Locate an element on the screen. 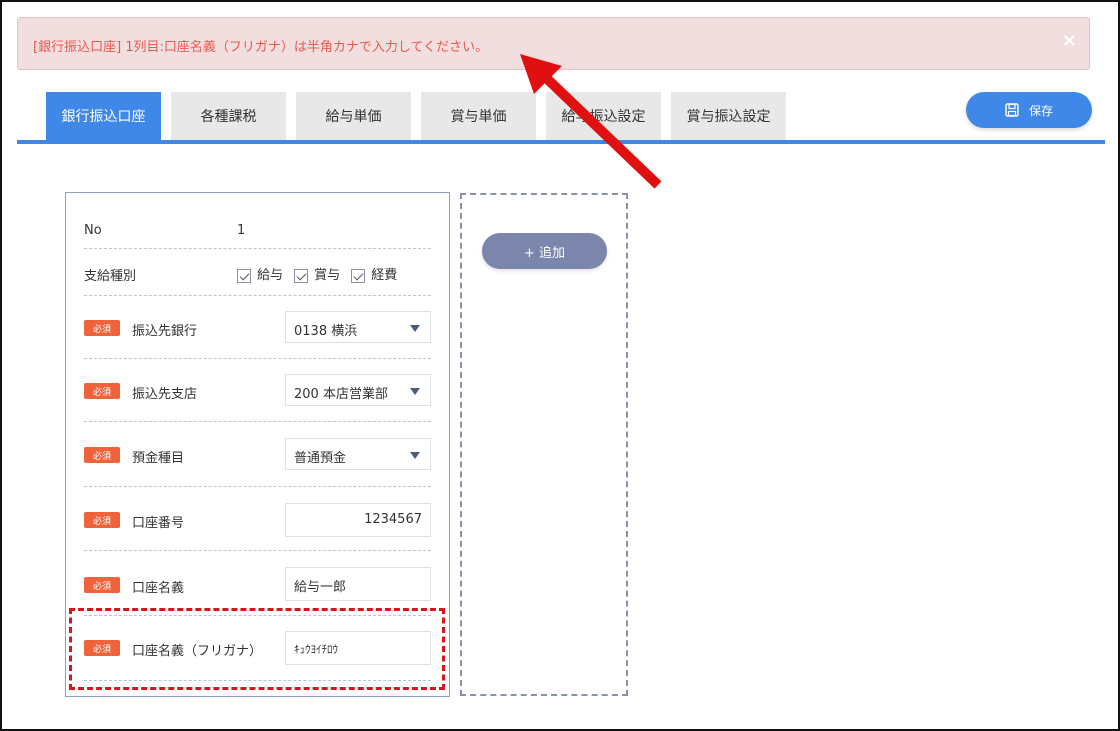  account-number-input: 1234567 is located at coordinates (358, 520).